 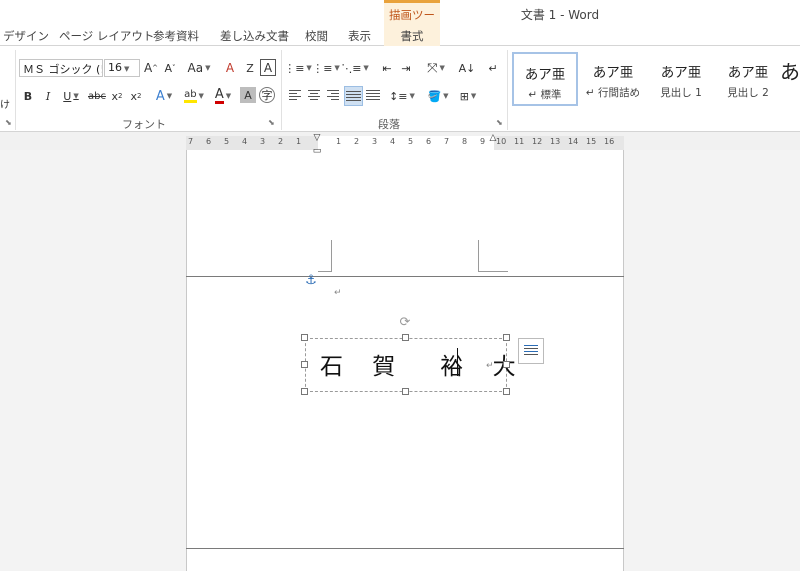 I want to click on bullets-icon: ⋮≡ ▼, so click(x=298, y=68).